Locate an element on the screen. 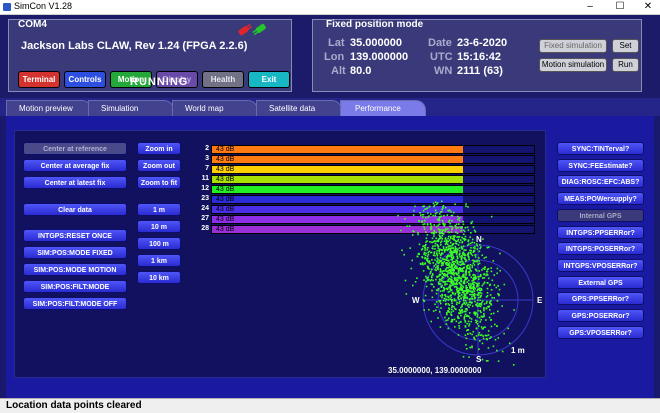 This screenshot has width=660, height=413. command-button: MEAS:POWersupply? is located at coordinates (600, 199).